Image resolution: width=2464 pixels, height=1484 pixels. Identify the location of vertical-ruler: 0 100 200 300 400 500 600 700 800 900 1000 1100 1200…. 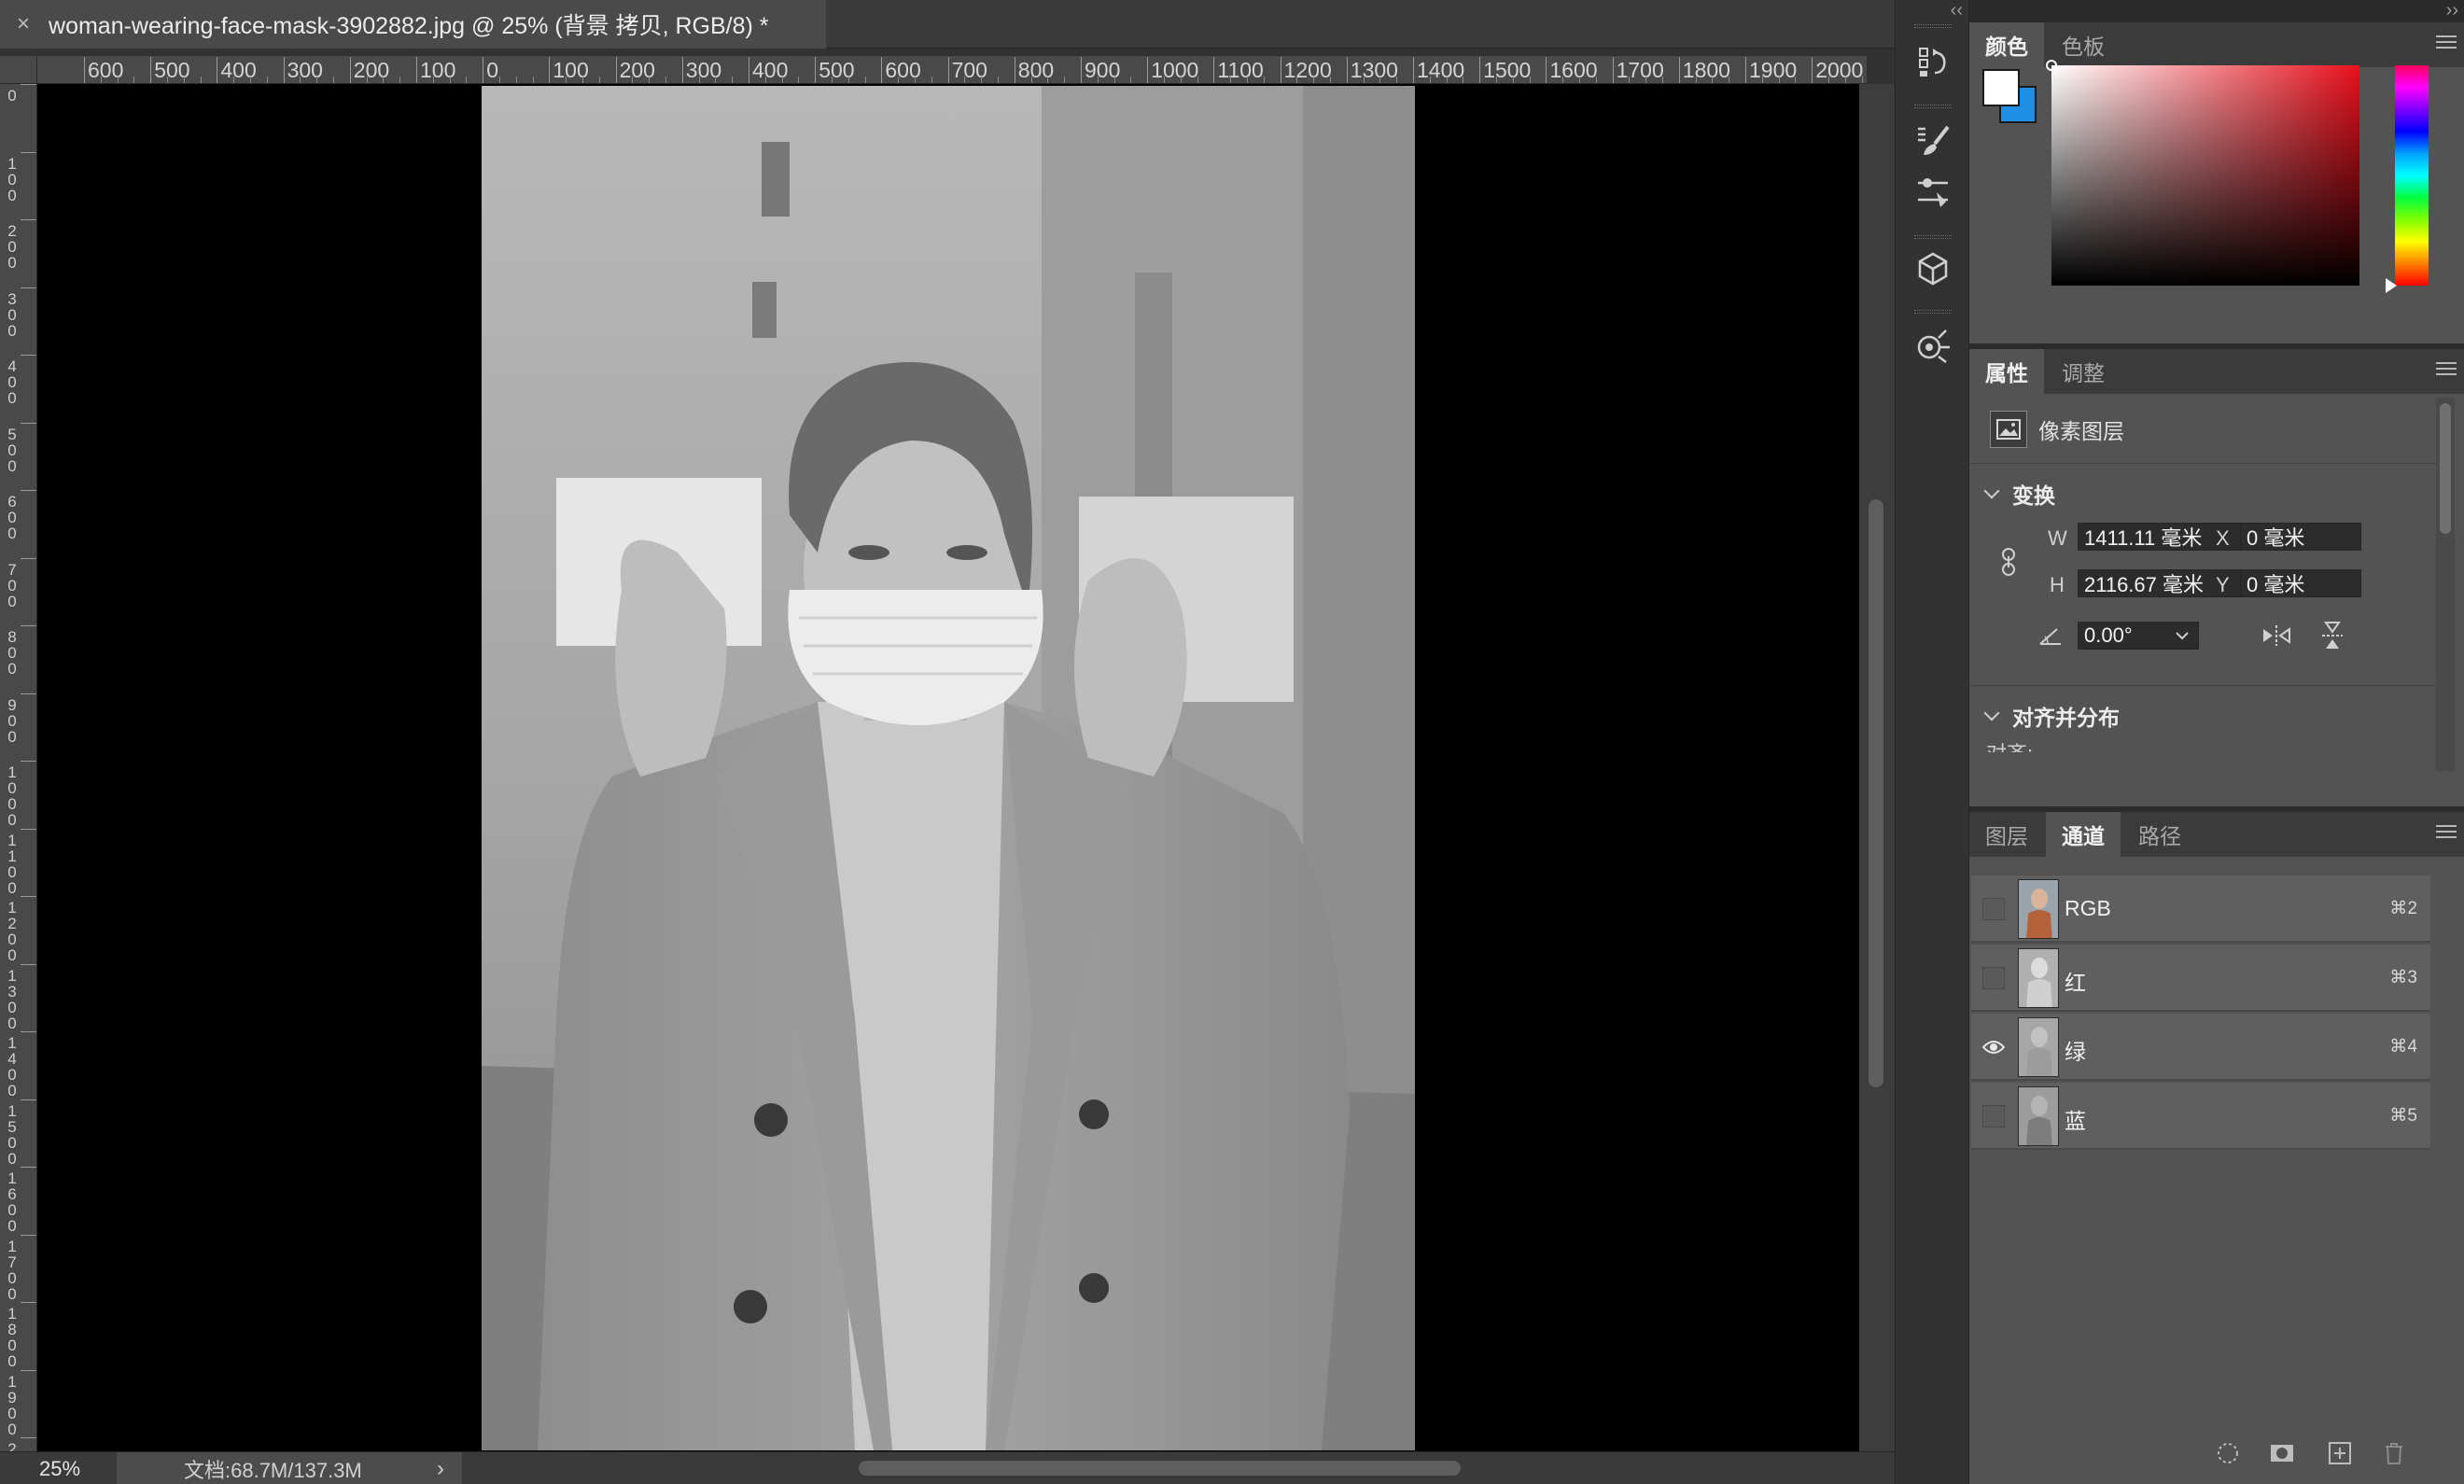
(18, 767).